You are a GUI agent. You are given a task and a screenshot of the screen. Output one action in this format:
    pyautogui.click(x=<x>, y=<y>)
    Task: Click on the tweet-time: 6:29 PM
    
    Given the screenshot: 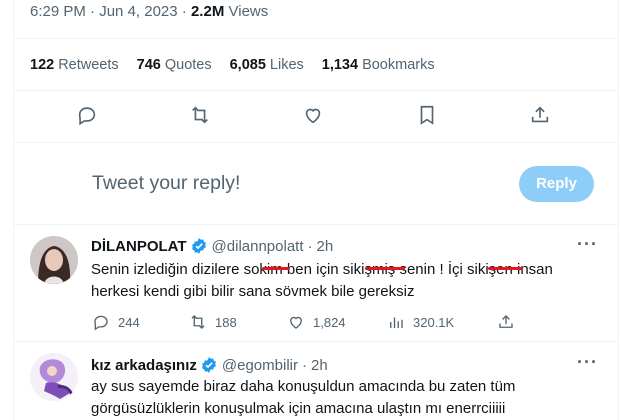 What is the action you would take?
    pyautogui.click(x=58, y=11)
    